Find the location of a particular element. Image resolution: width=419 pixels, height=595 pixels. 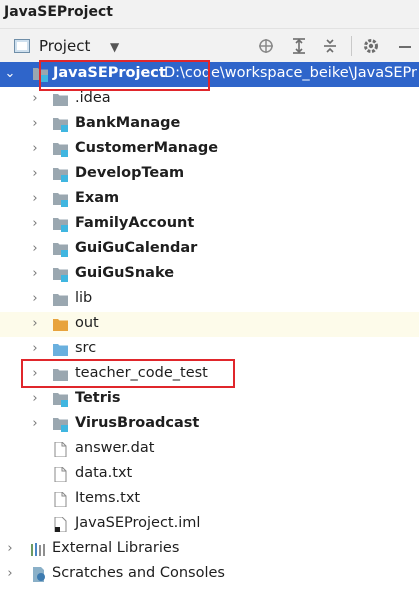

tree-label: data.txt is located at coordinates (104, 473).